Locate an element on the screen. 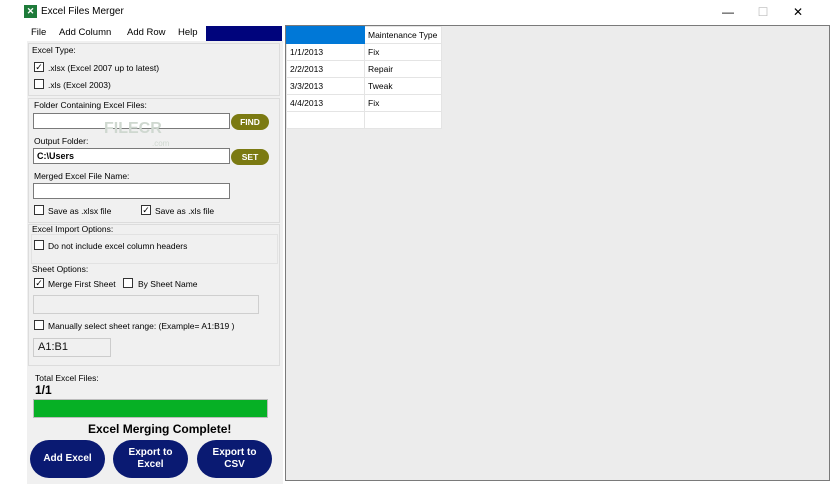  merge-progress-bar is located at coordinates (150, 408).